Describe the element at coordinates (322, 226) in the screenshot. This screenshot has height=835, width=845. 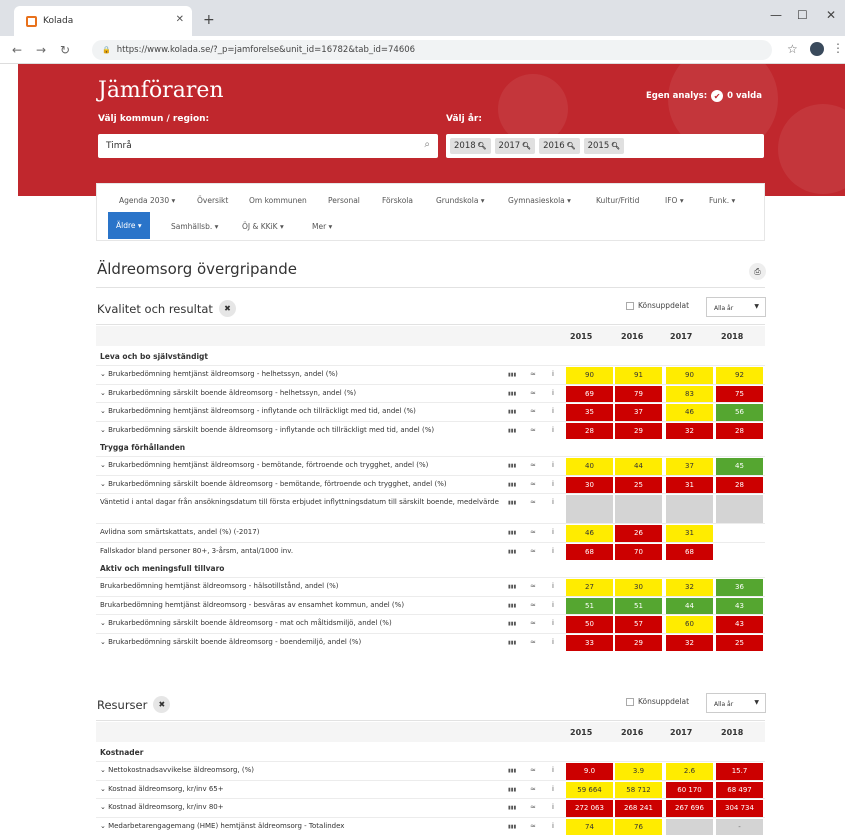
I see `nav-item: Mer ▾` at that location.